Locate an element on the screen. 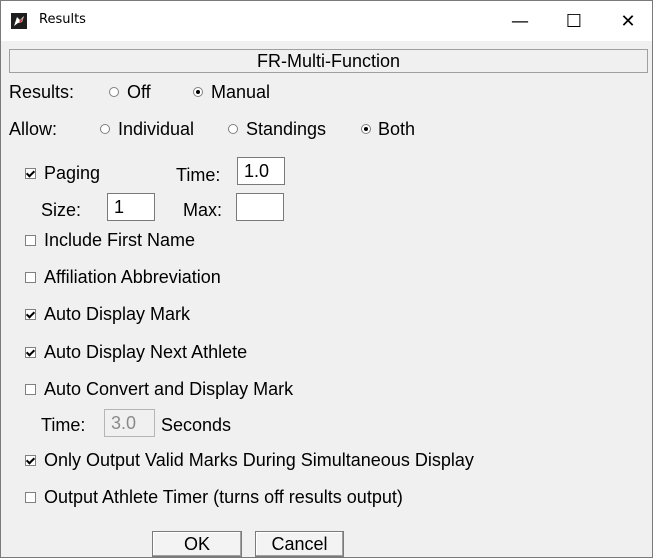 The width and height of the screenshot is (653, 558). section-title: FR-Multi-Function is located at coordinates (328, 61).